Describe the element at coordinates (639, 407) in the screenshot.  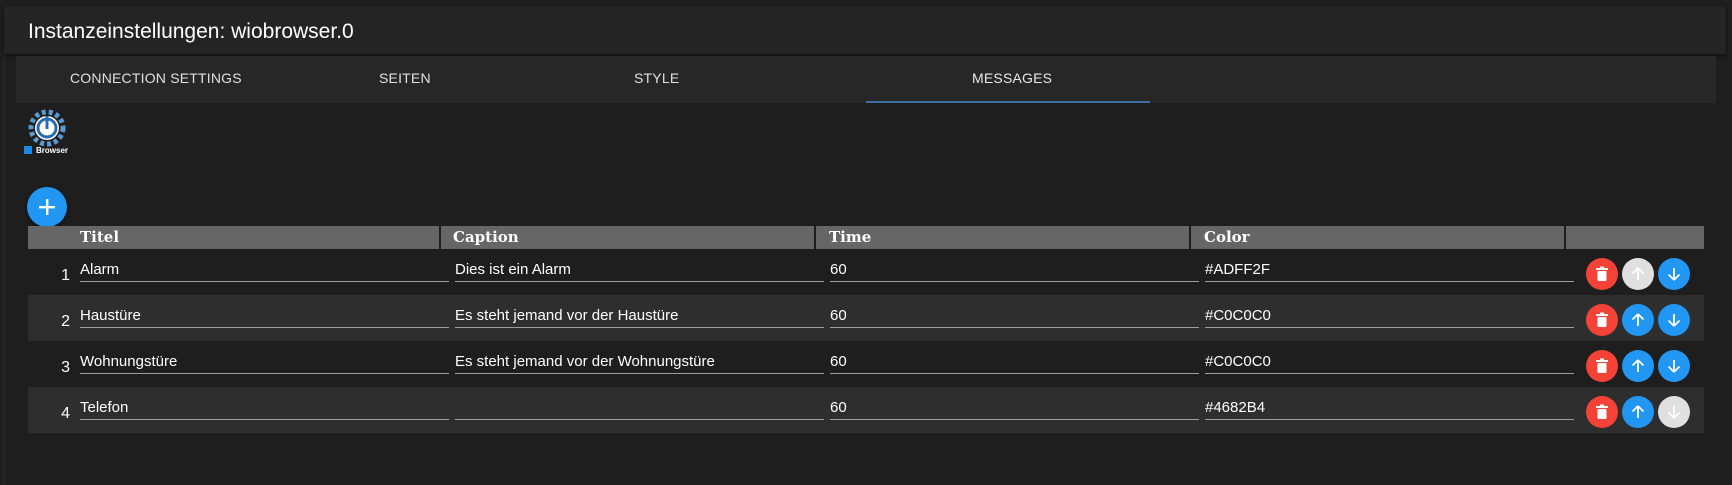
I see `caption-field` at that location.